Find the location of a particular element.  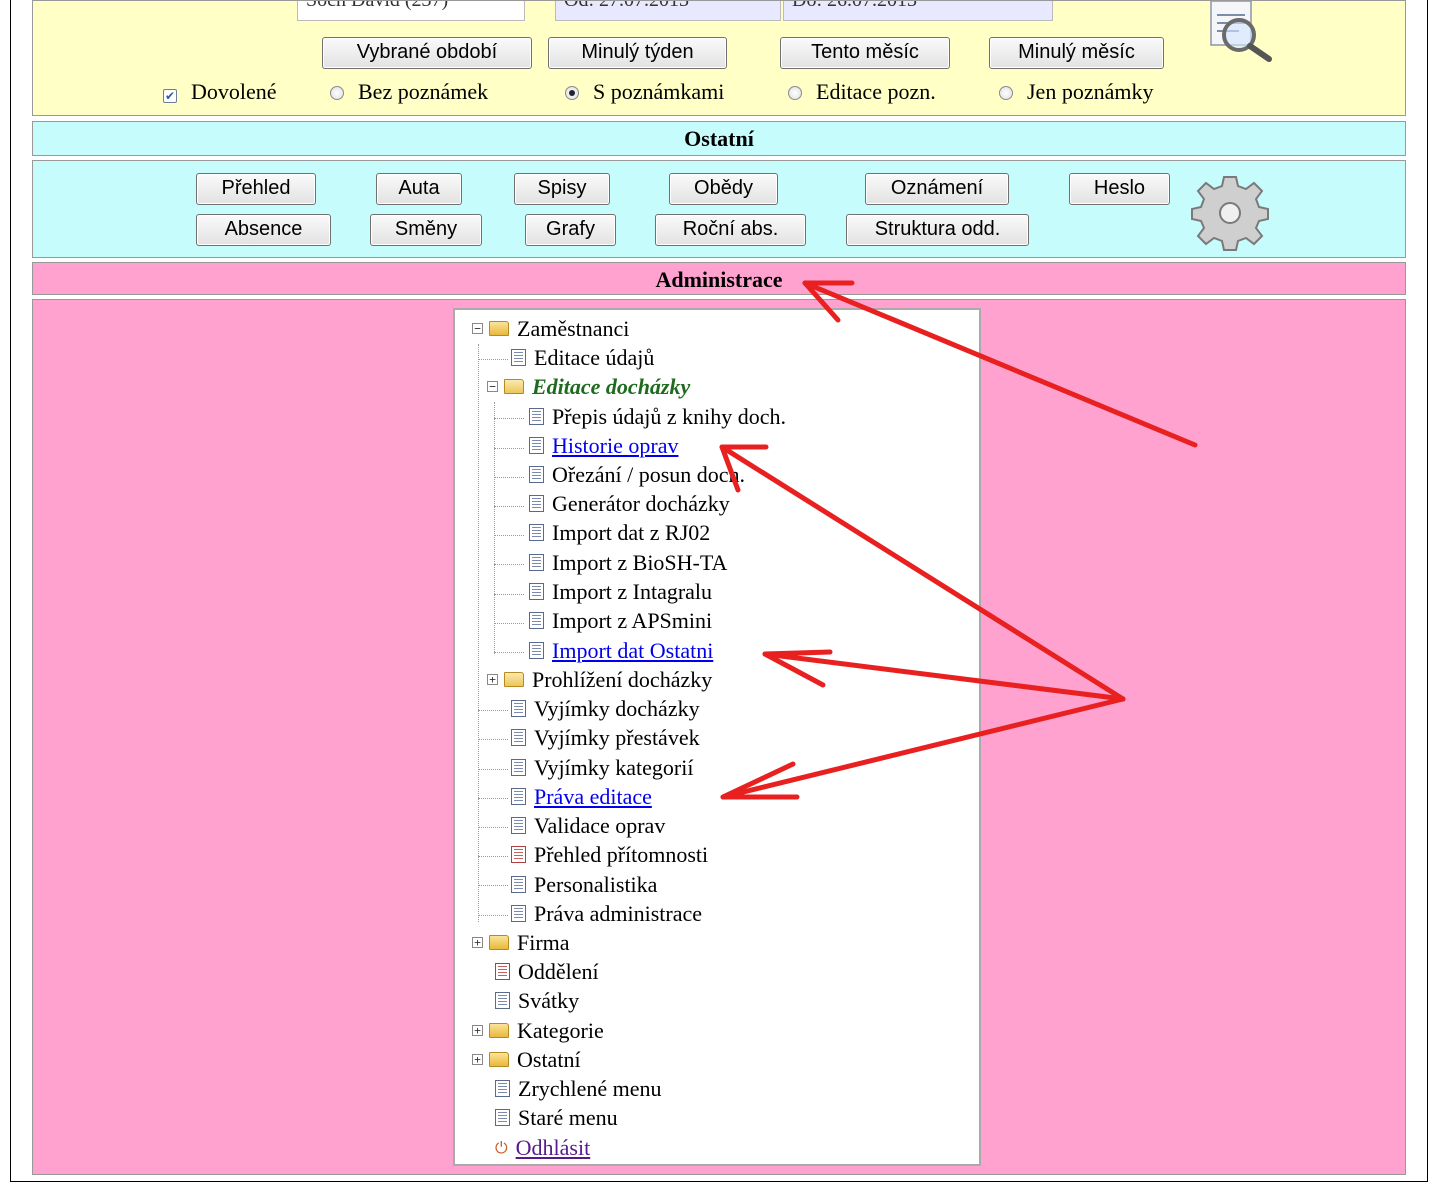

tree-label: Ostatní is located at coordinates (549, 1059).